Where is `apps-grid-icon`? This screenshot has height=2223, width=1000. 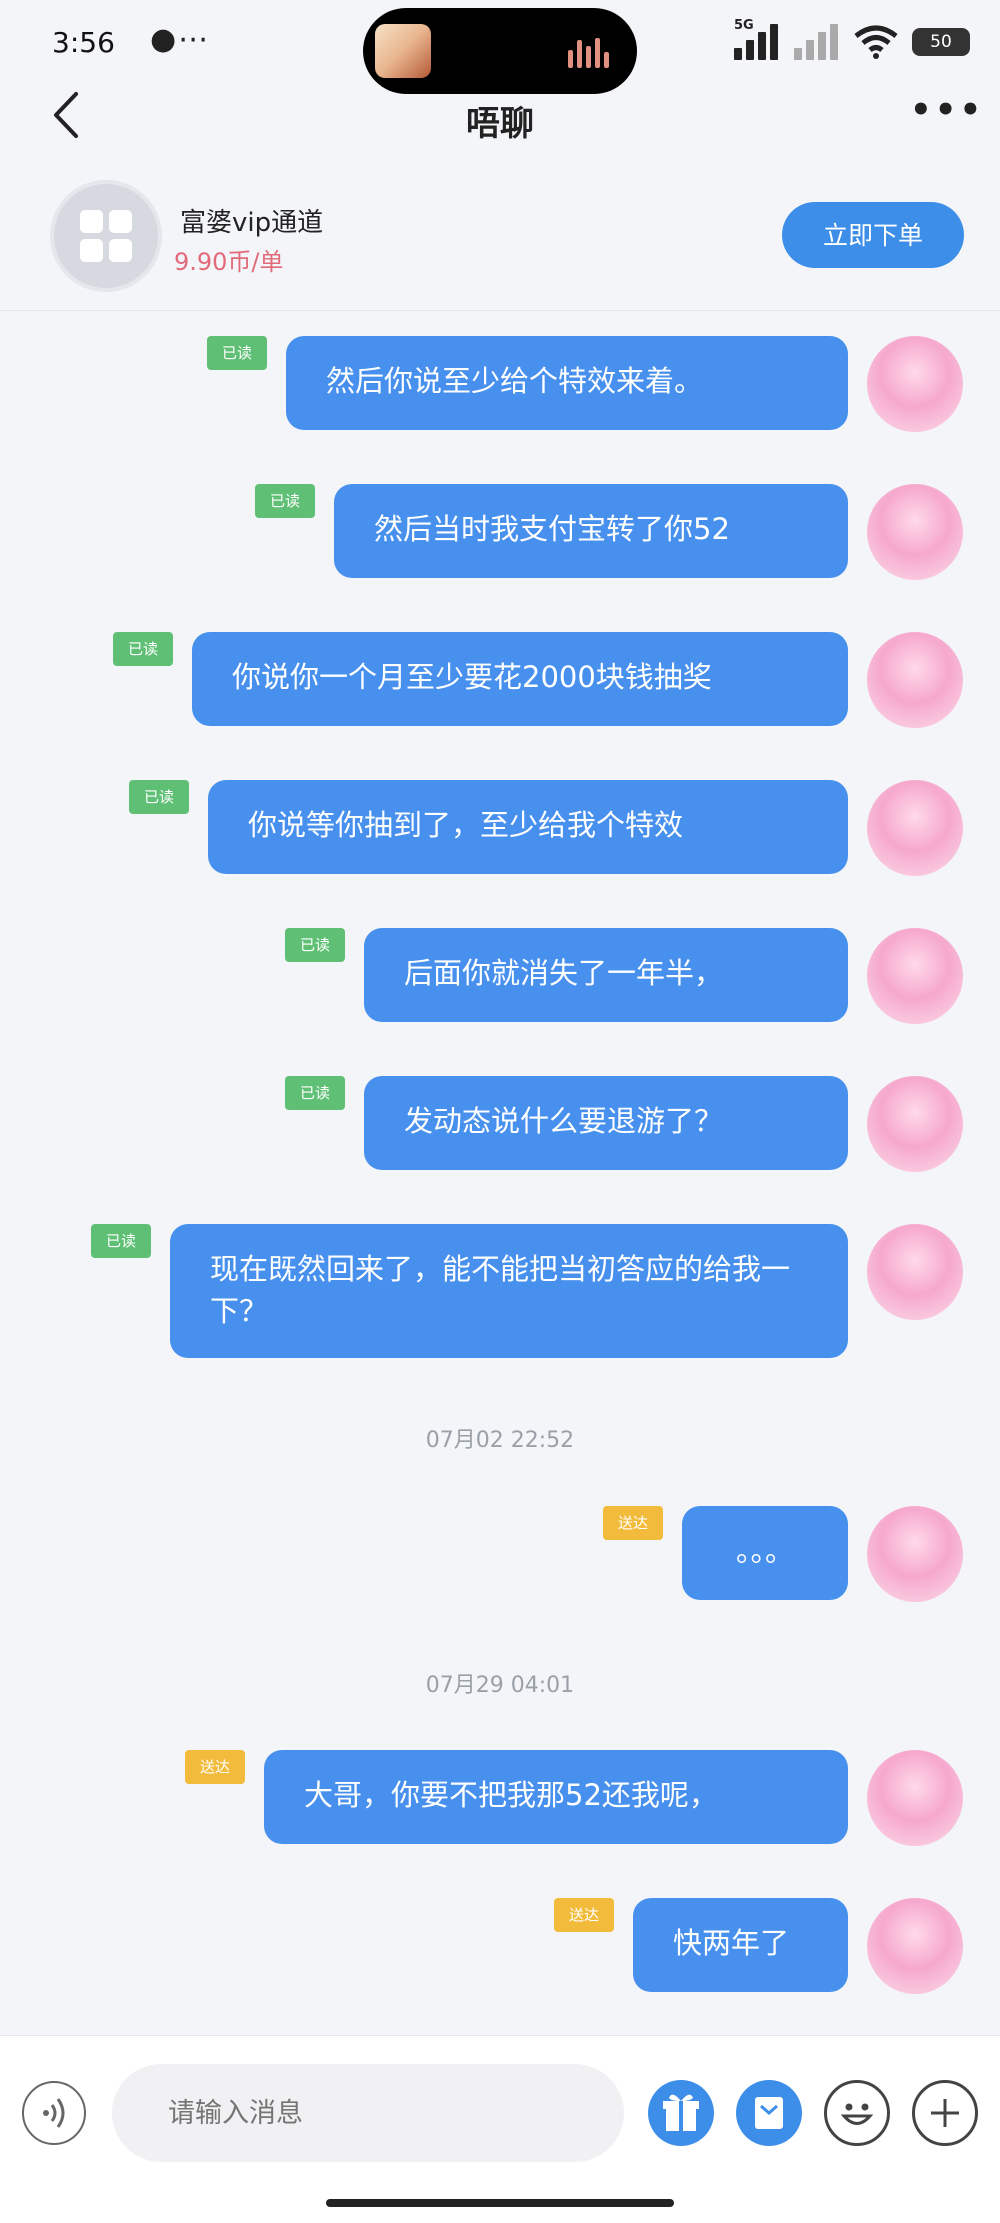 apps-grid-icon is located at coordinates (106, 236).